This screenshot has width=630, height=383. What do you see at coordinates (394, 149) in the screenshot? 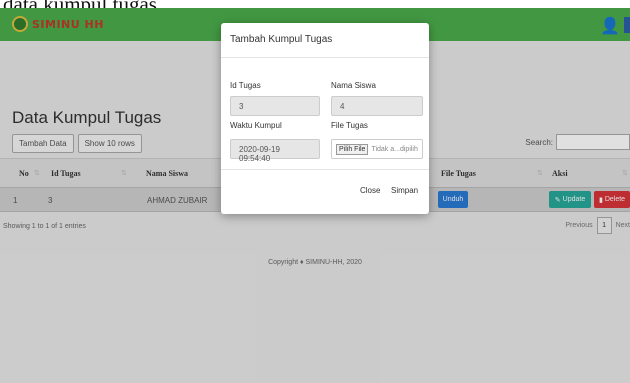
I see `file-status: Tidak a...dipilih` at bounding box center [394, 149].